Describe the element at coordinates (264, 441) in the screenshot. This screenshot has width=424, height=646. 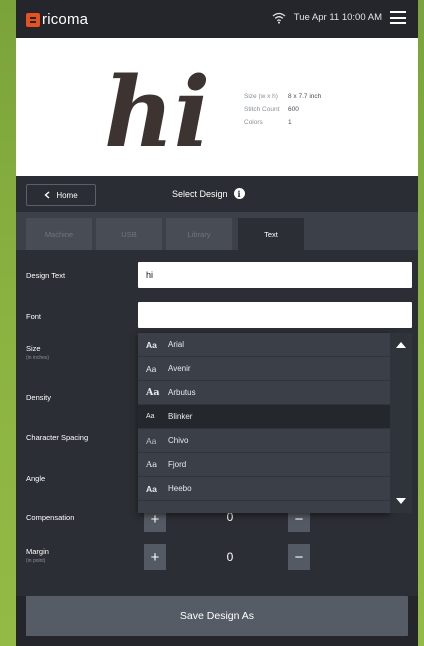
I see `font-option-chivo: Aa Chivo` at that location.